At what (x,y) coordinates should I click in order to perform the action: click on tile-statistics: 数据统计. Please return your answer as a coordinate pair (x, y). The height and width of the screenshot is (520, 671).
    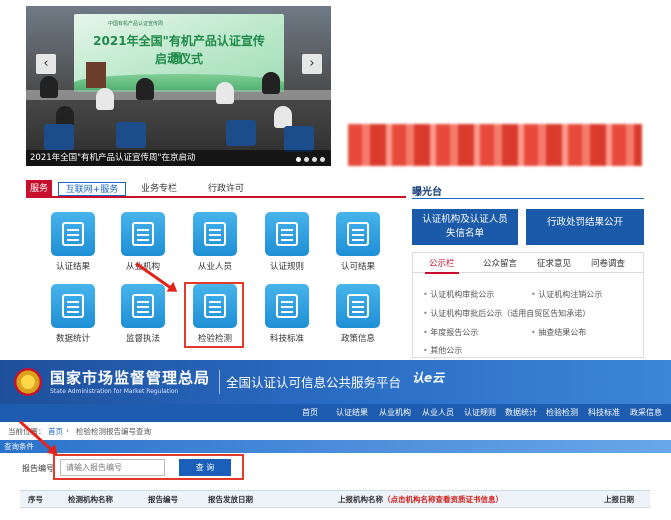
    Looking at the image, I should click on (73, 314).